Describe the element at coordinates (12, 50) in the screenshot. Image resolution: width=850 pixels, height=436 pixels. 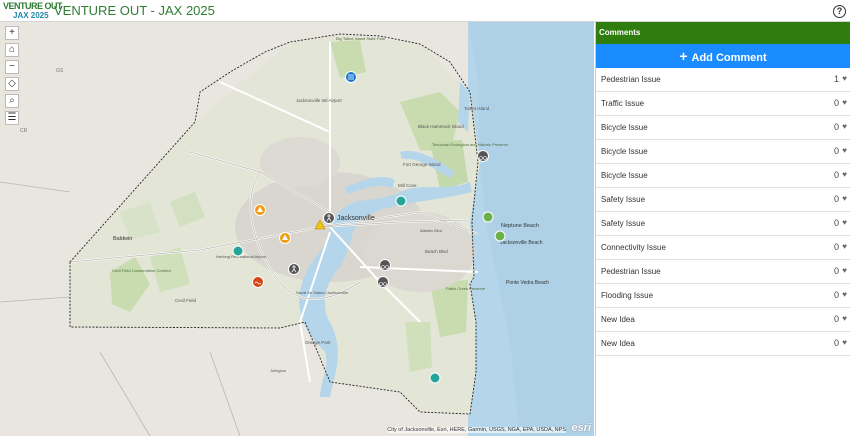
I see `home-icon: ⌂` at that location.